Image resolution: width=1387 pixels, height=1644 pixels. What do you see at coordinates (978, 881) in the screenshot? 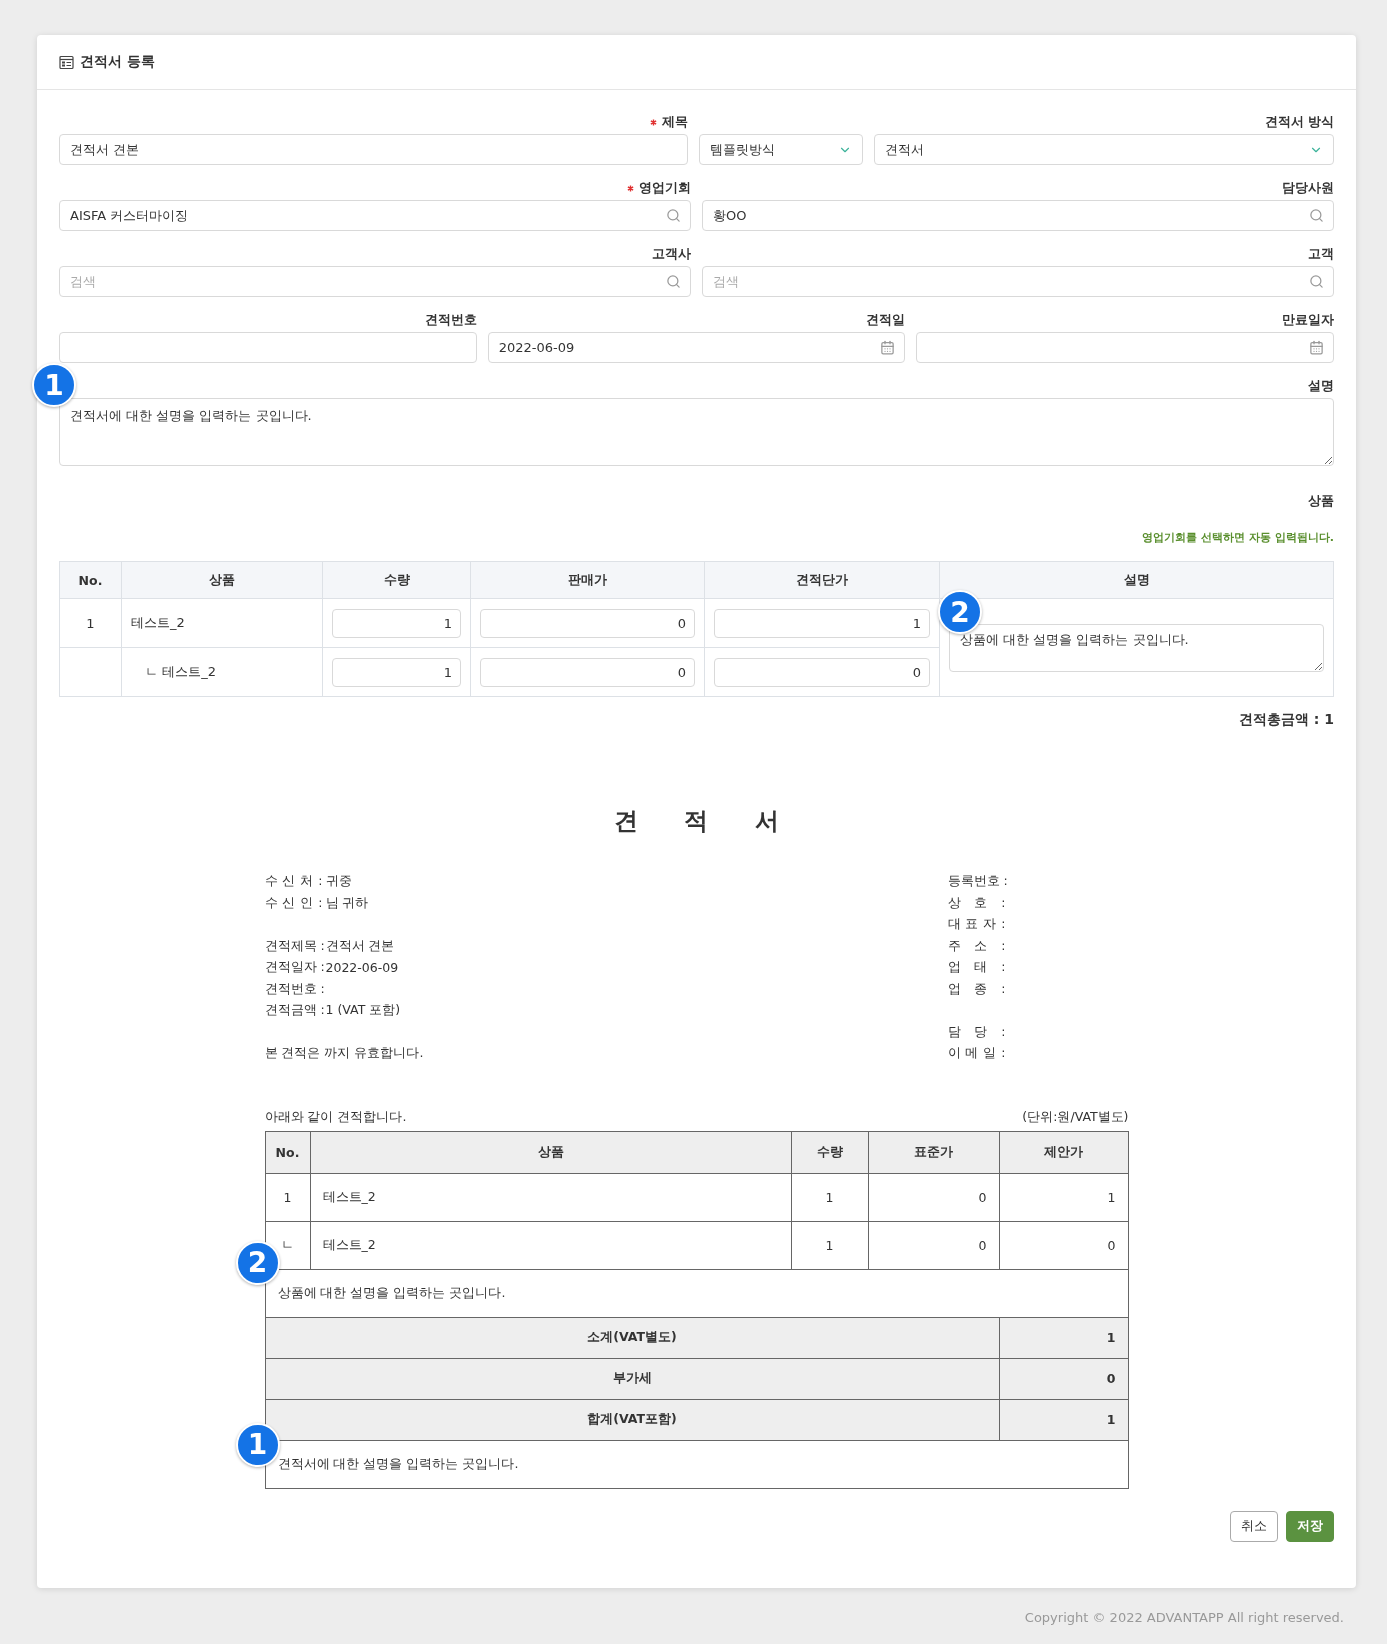
I see `info-line: 등록번호 :` at bounding box center [978, 881].